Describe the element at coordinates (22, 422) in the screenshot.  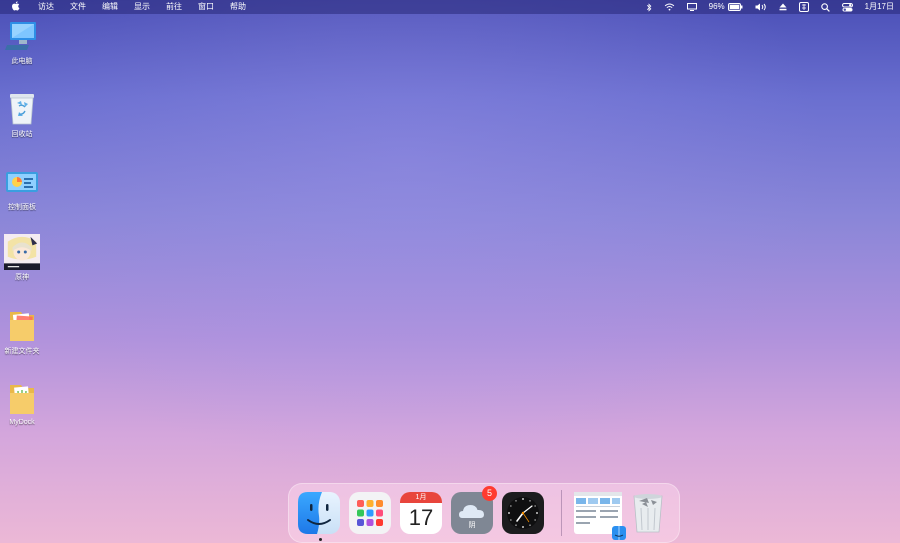
I see `desktop-icon-label: MyDock` at that location.